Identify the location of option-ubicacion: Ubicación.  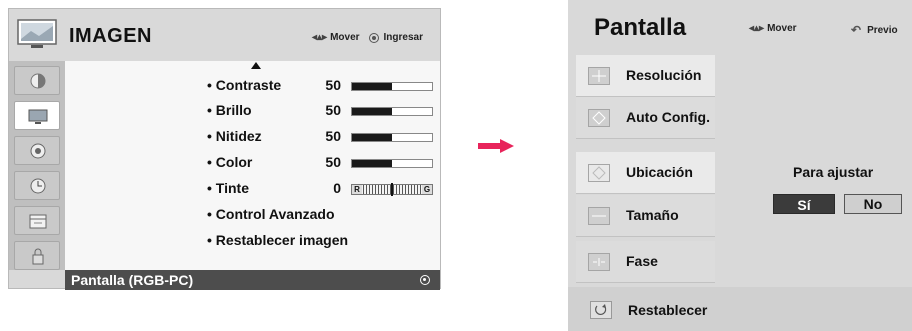
(645, 173).